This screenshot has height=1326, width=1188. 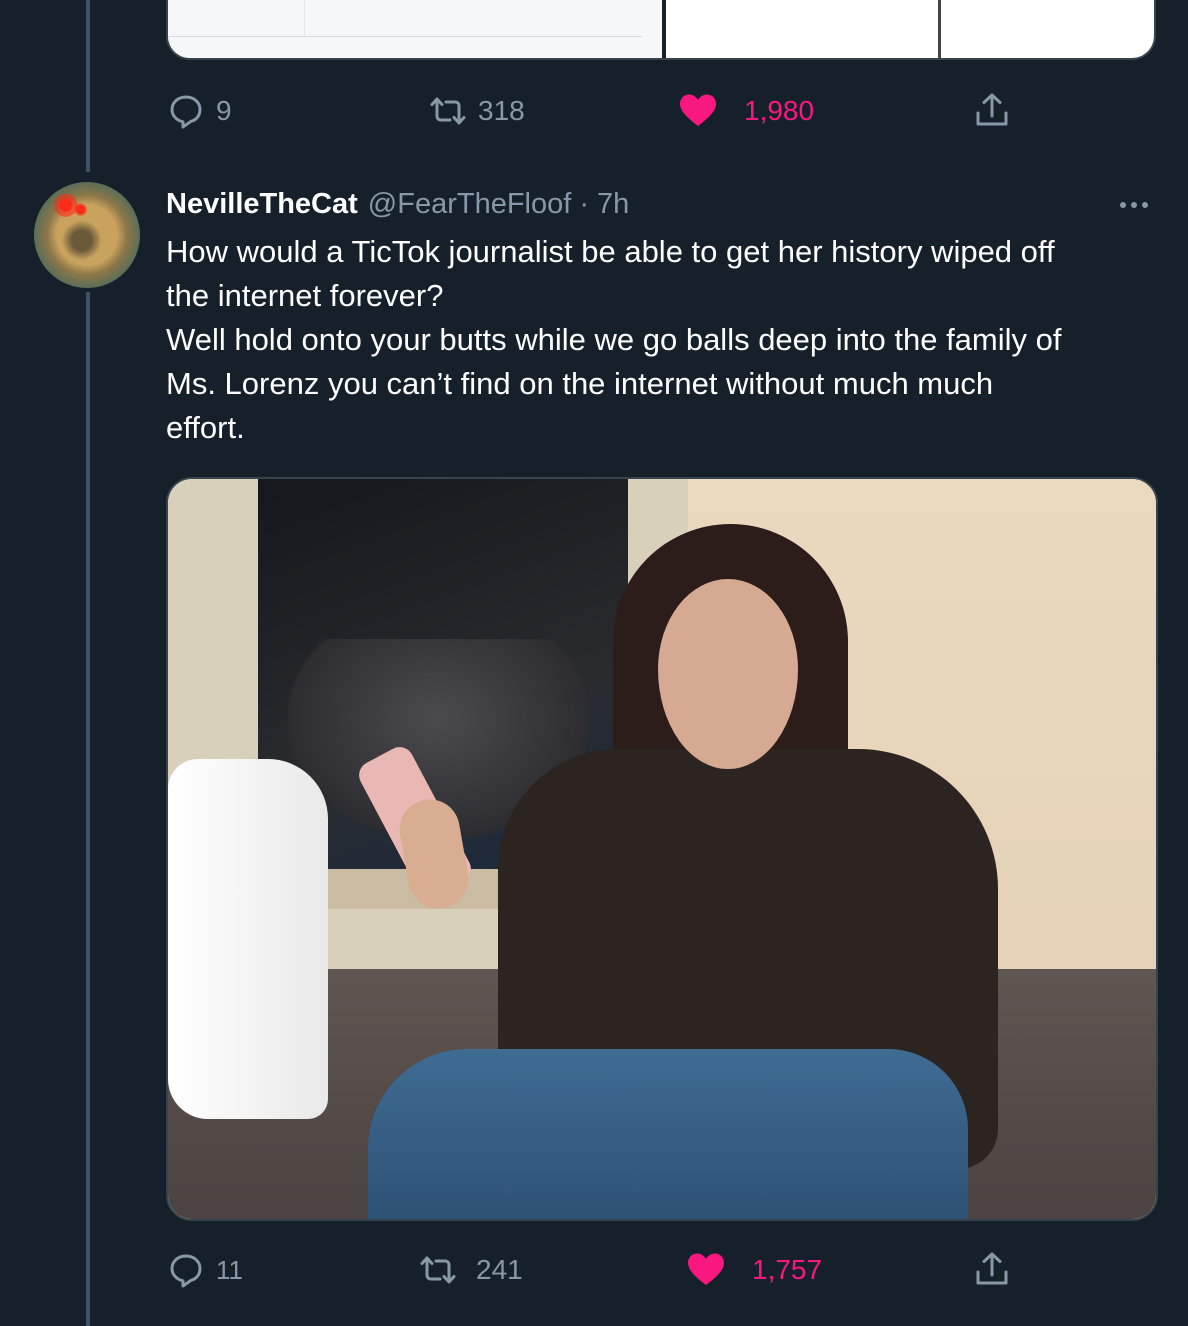 I want to click on tweet-text-line: effort., so click(x=205, y=427).